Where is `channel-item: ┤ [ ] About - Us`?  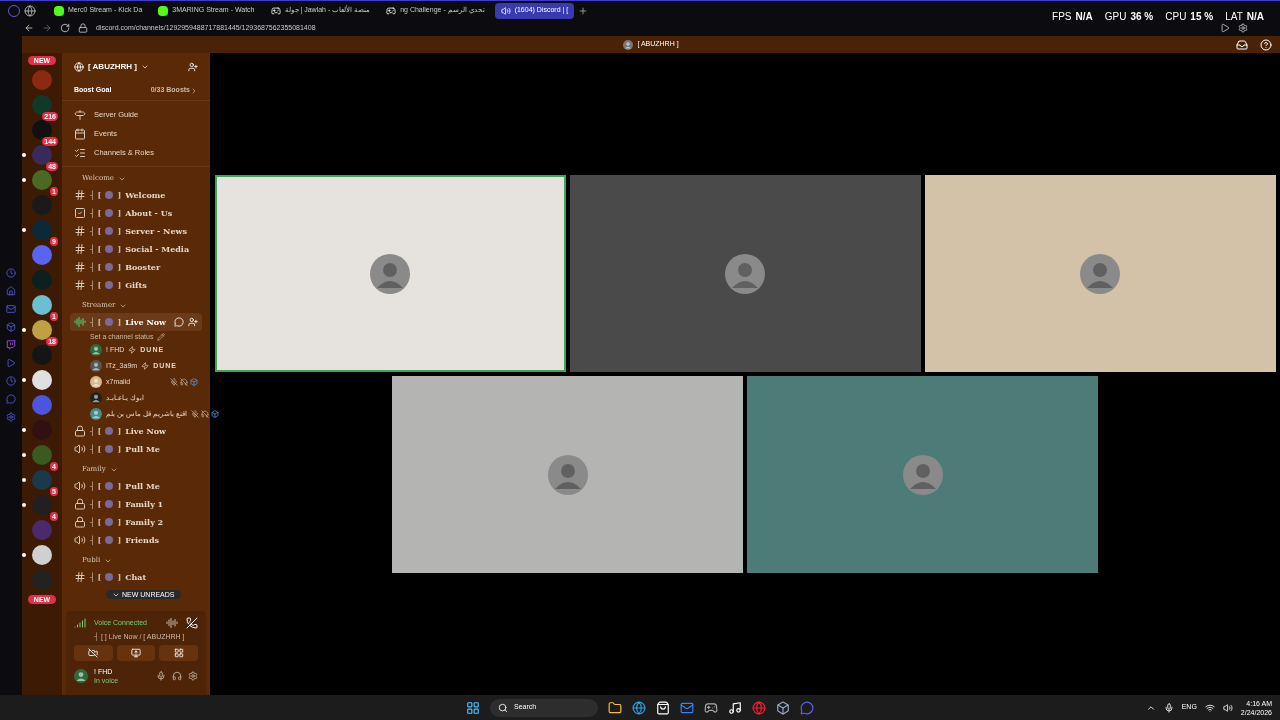
channel-item: ┤ [ ] About - Us is located at coordinates (136, 213).